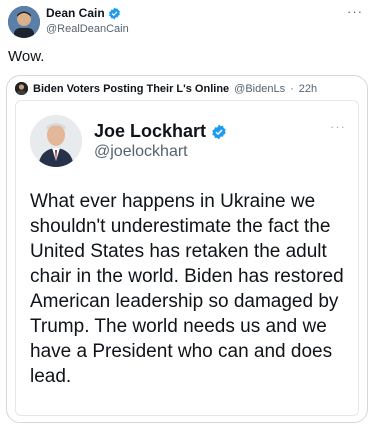  What do you see at coordinates (187, 22) in the screenshot?
I see `tweet-header: Dean Cain @RealDeanCain ···` at bounding box center [187, 22].